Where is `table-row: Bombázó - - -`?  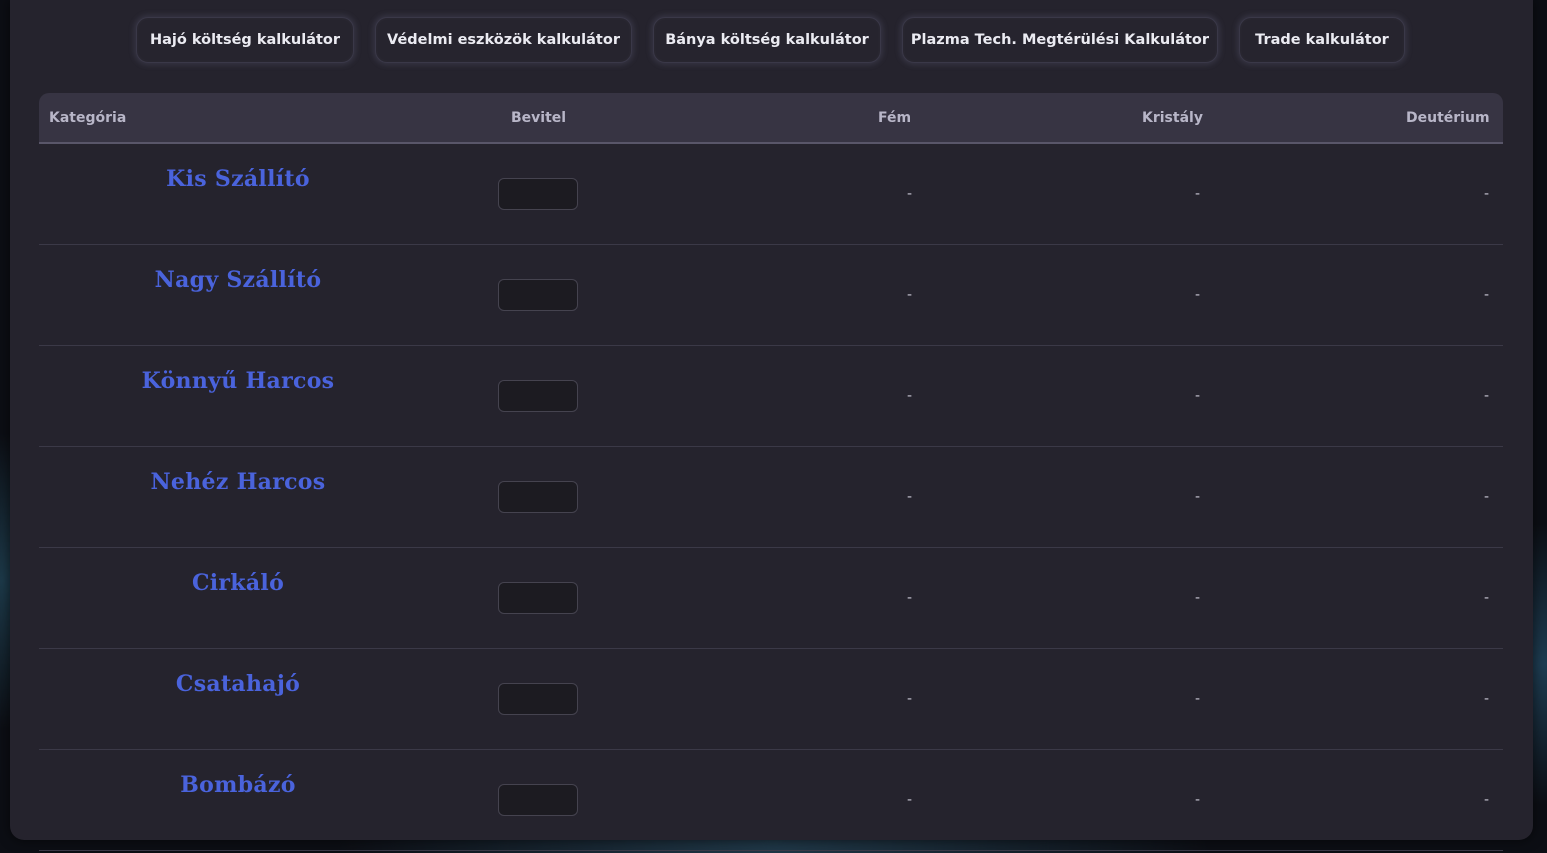 table-row: Bombázó - - - is located at coordinates (771, 800).